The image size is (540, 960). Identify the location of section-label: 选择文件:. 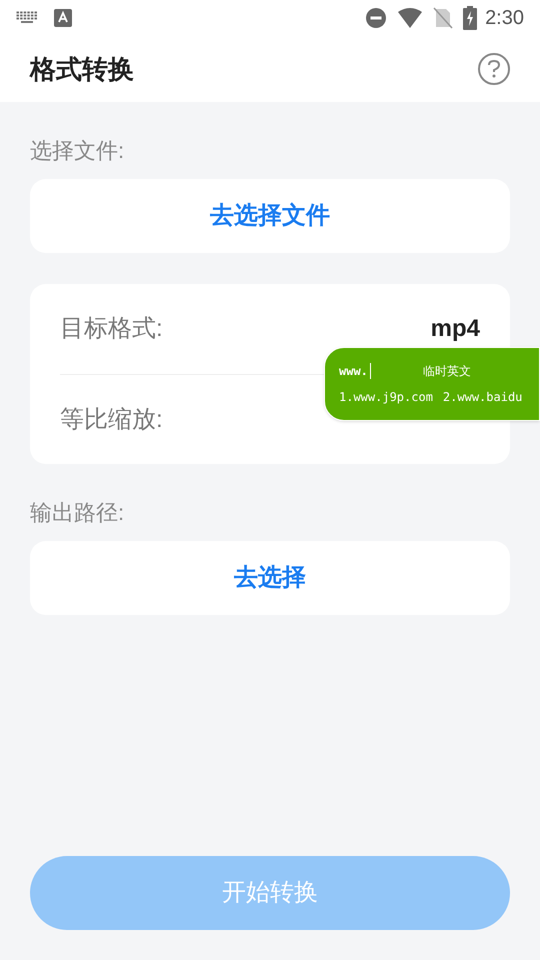
(78, 151).